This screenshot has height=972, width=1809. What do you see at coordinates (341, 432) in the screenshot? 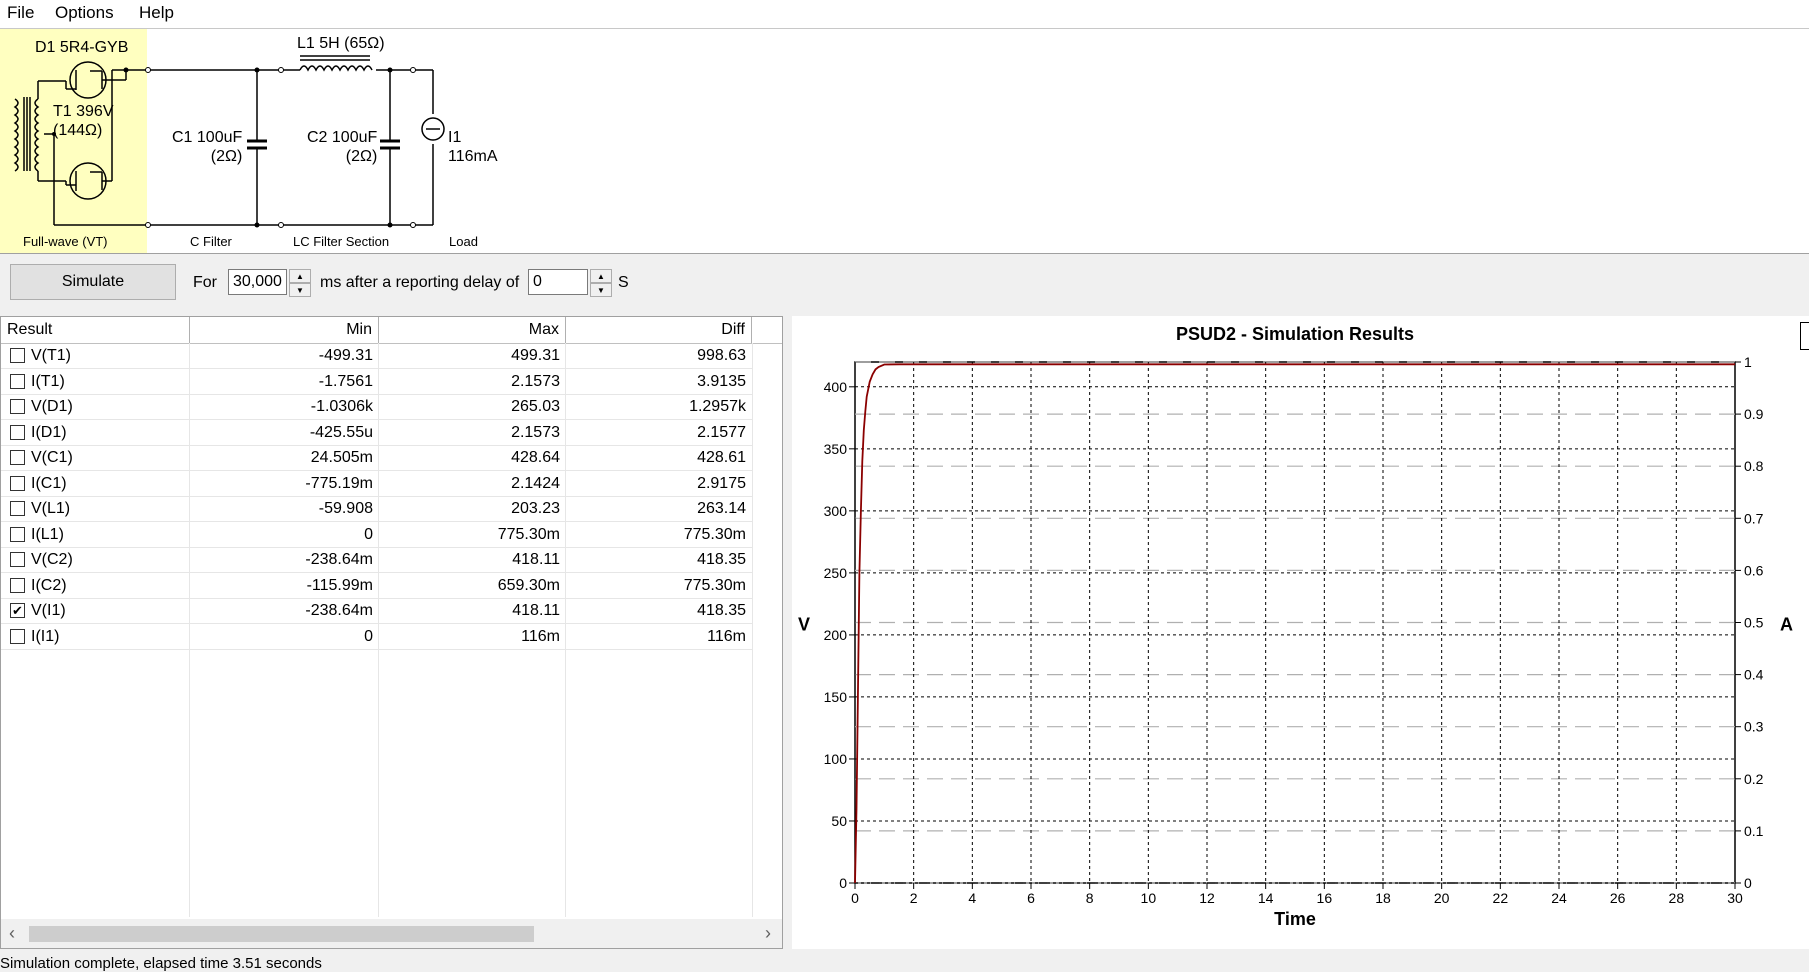
I see `result-min: -425.55u` at bounding box center [341, 432].